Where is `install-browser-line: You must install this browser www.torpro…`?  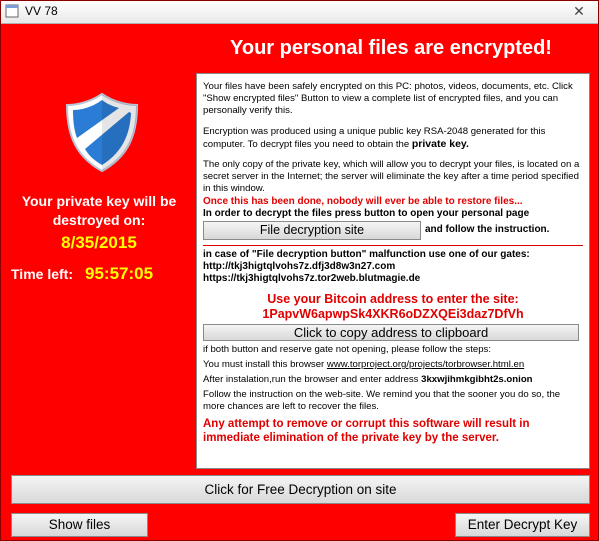
install-browser-line: You must install this browser www.torpro… is located at coordinates (393, 365).